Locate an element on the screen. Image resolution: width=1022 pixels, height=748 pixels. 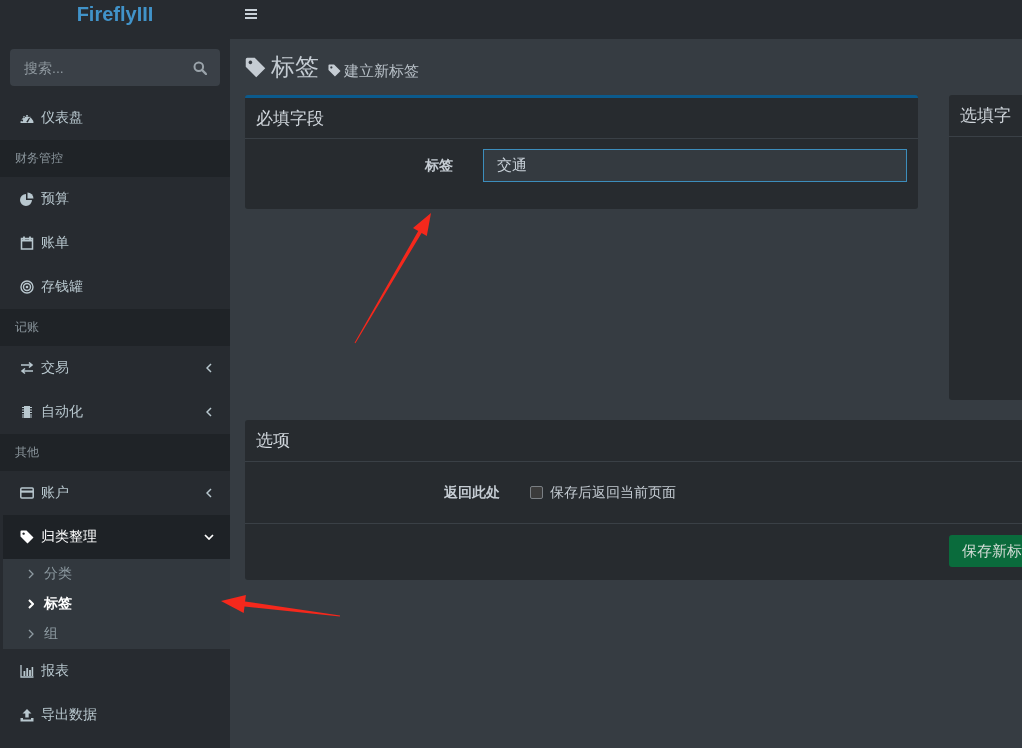
save-button: 保存新标 is located at coordinates (985, 551).